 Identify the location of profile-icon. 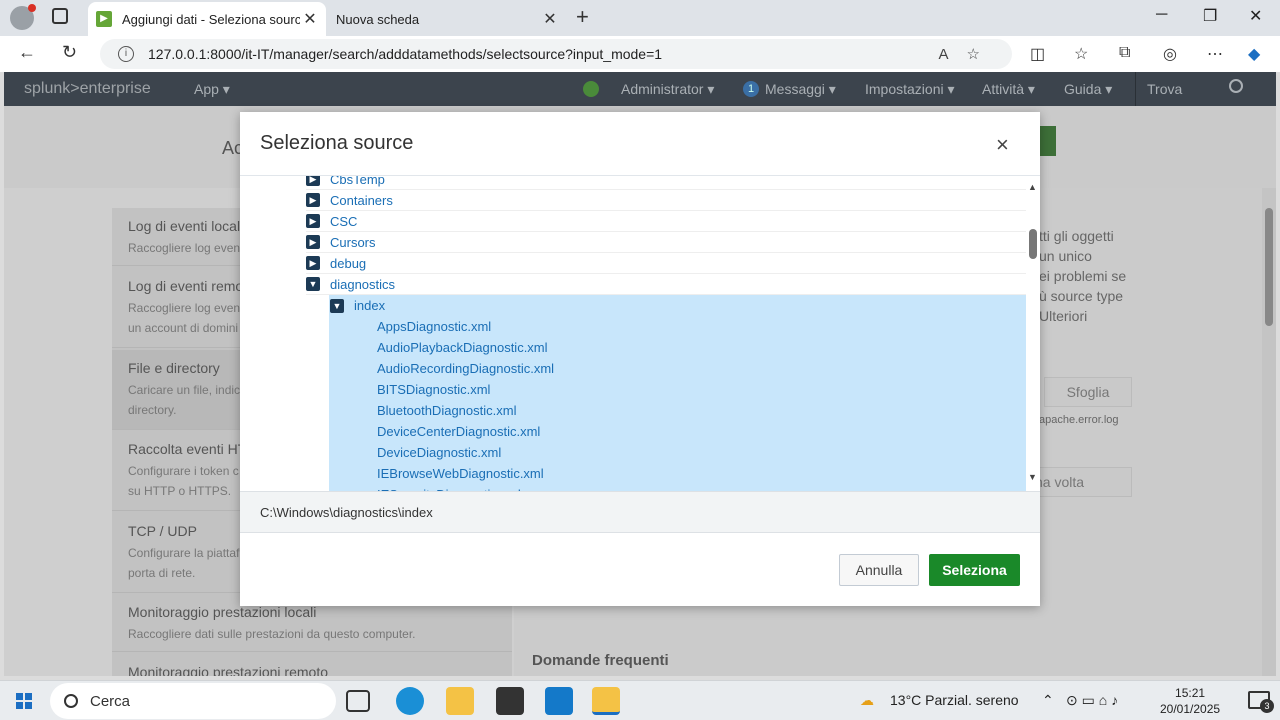
(23, 17).